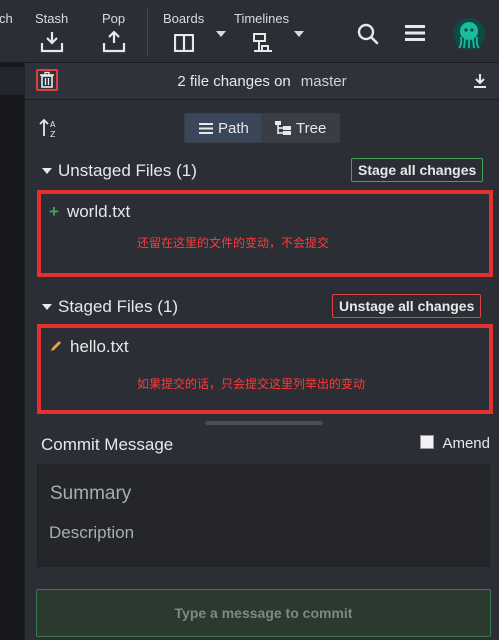  Describe the element at coordinates (6, 18) in the screenshot. I see `toolbar-branch-label: ch` at that location.